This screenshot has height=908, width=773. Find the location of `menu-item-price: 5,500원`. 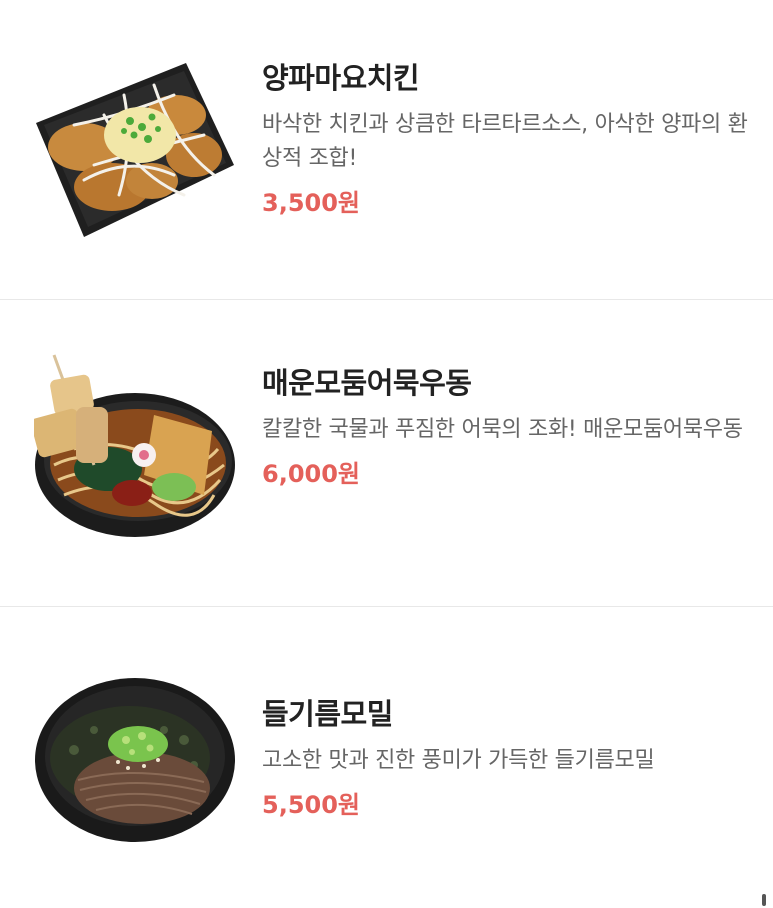

menu-item-price: 5,500원 is located at coordinates (311, 805).